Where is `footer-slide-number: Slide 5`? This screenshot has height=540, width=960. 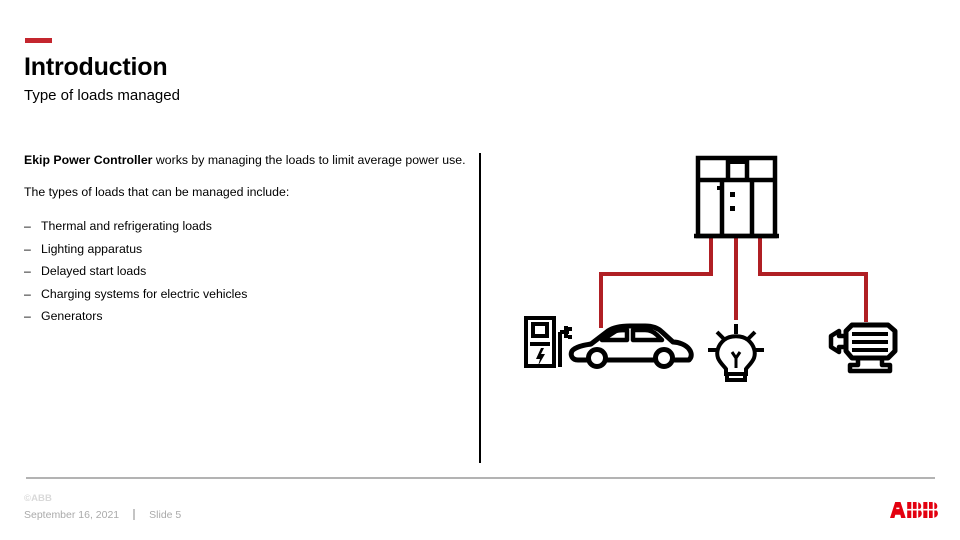 footer-slide-number: Slide 5 is located at coordinates (165, 515).